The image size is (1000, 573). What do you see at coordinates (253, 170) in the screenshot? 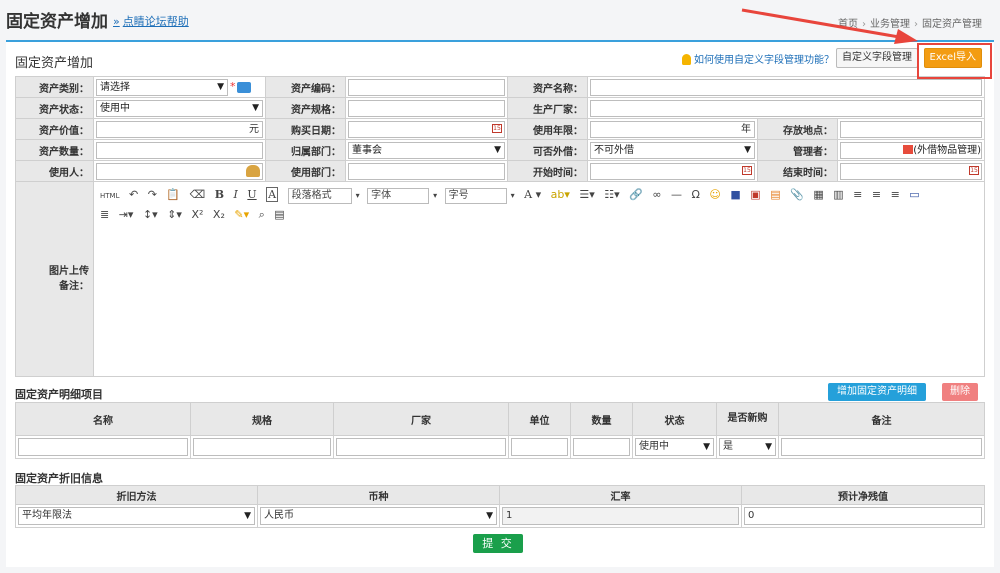
I see `user-picker-icon` at bounding box center [253, 170].